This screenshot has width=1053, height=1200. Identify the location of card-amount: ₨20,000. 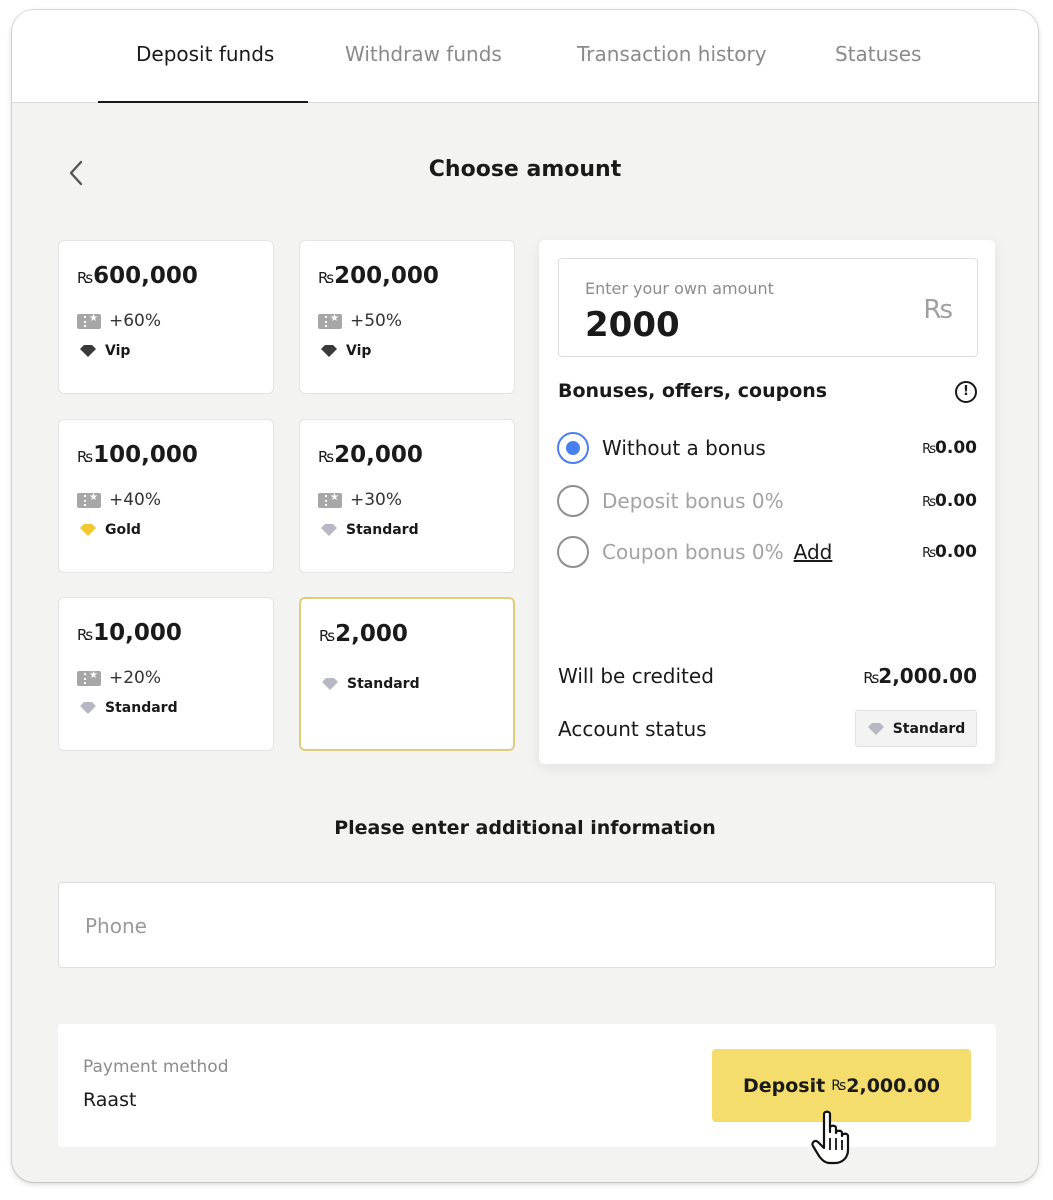
(370, 455).